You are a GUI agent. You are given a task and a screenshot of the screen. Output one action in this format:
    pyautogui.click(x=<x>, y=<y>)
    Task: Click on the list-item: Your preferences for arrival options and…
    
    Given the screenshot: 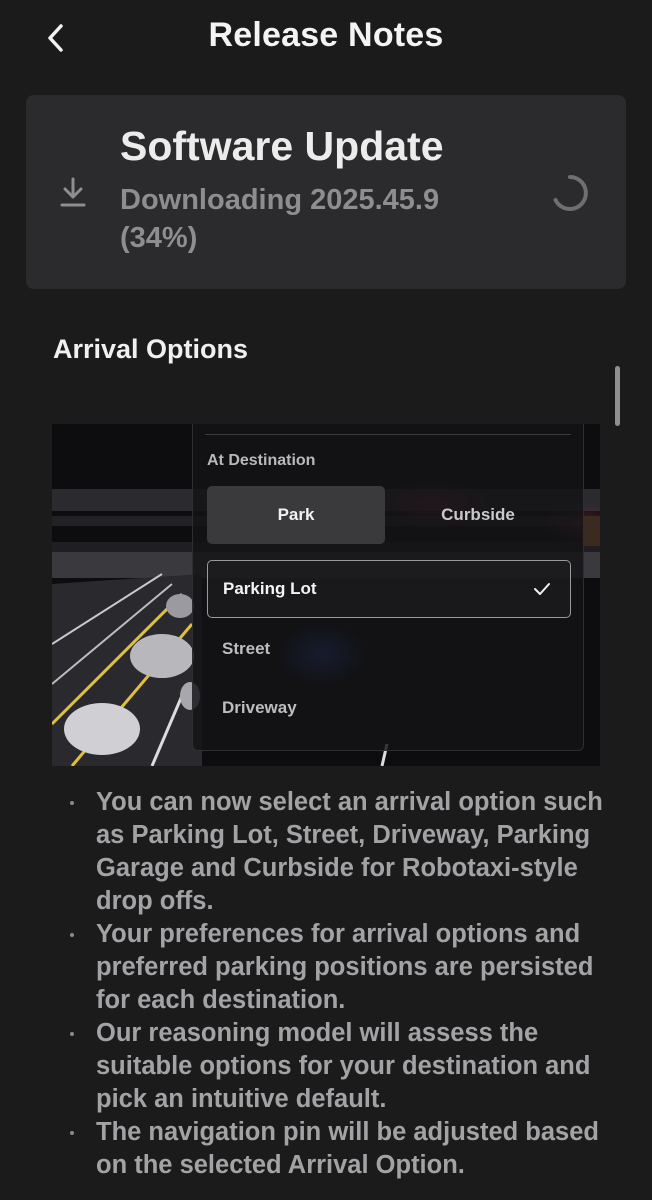 What is the action you would take?
    pyautogui.click(x=334, y=967)
    